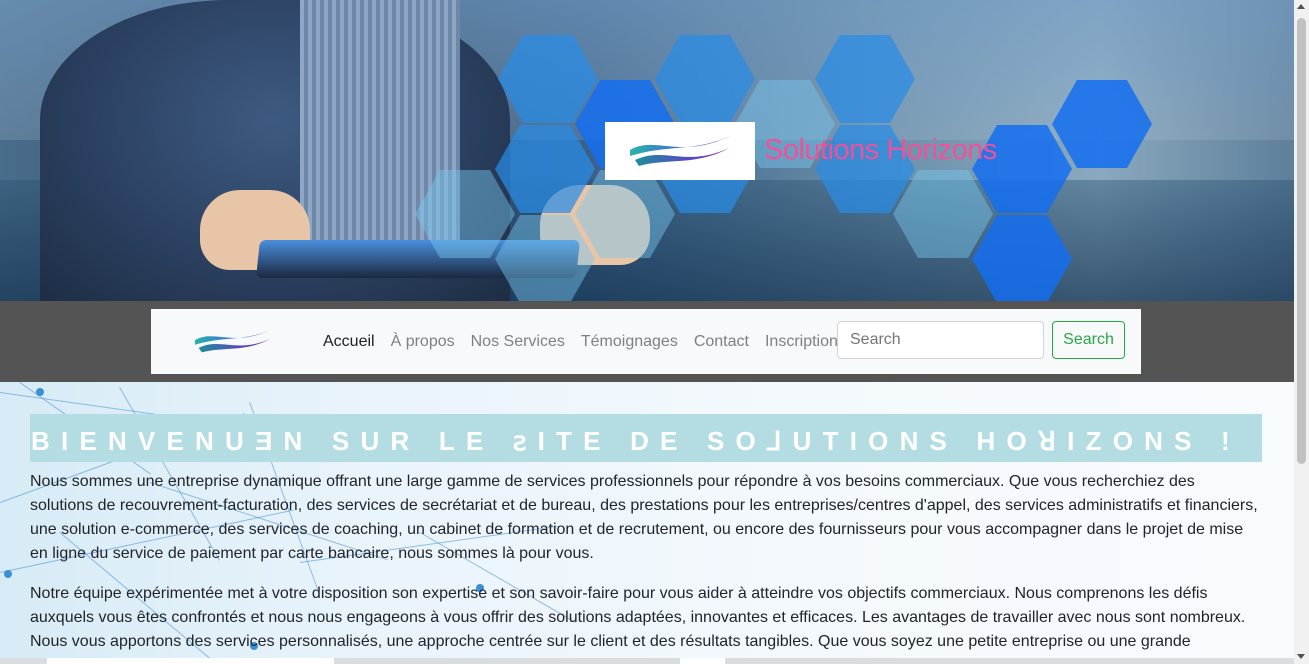 Image resolution: width=1309 pixels, height=664 pixels. I want to click on navbar-logo, so click(233, 341).